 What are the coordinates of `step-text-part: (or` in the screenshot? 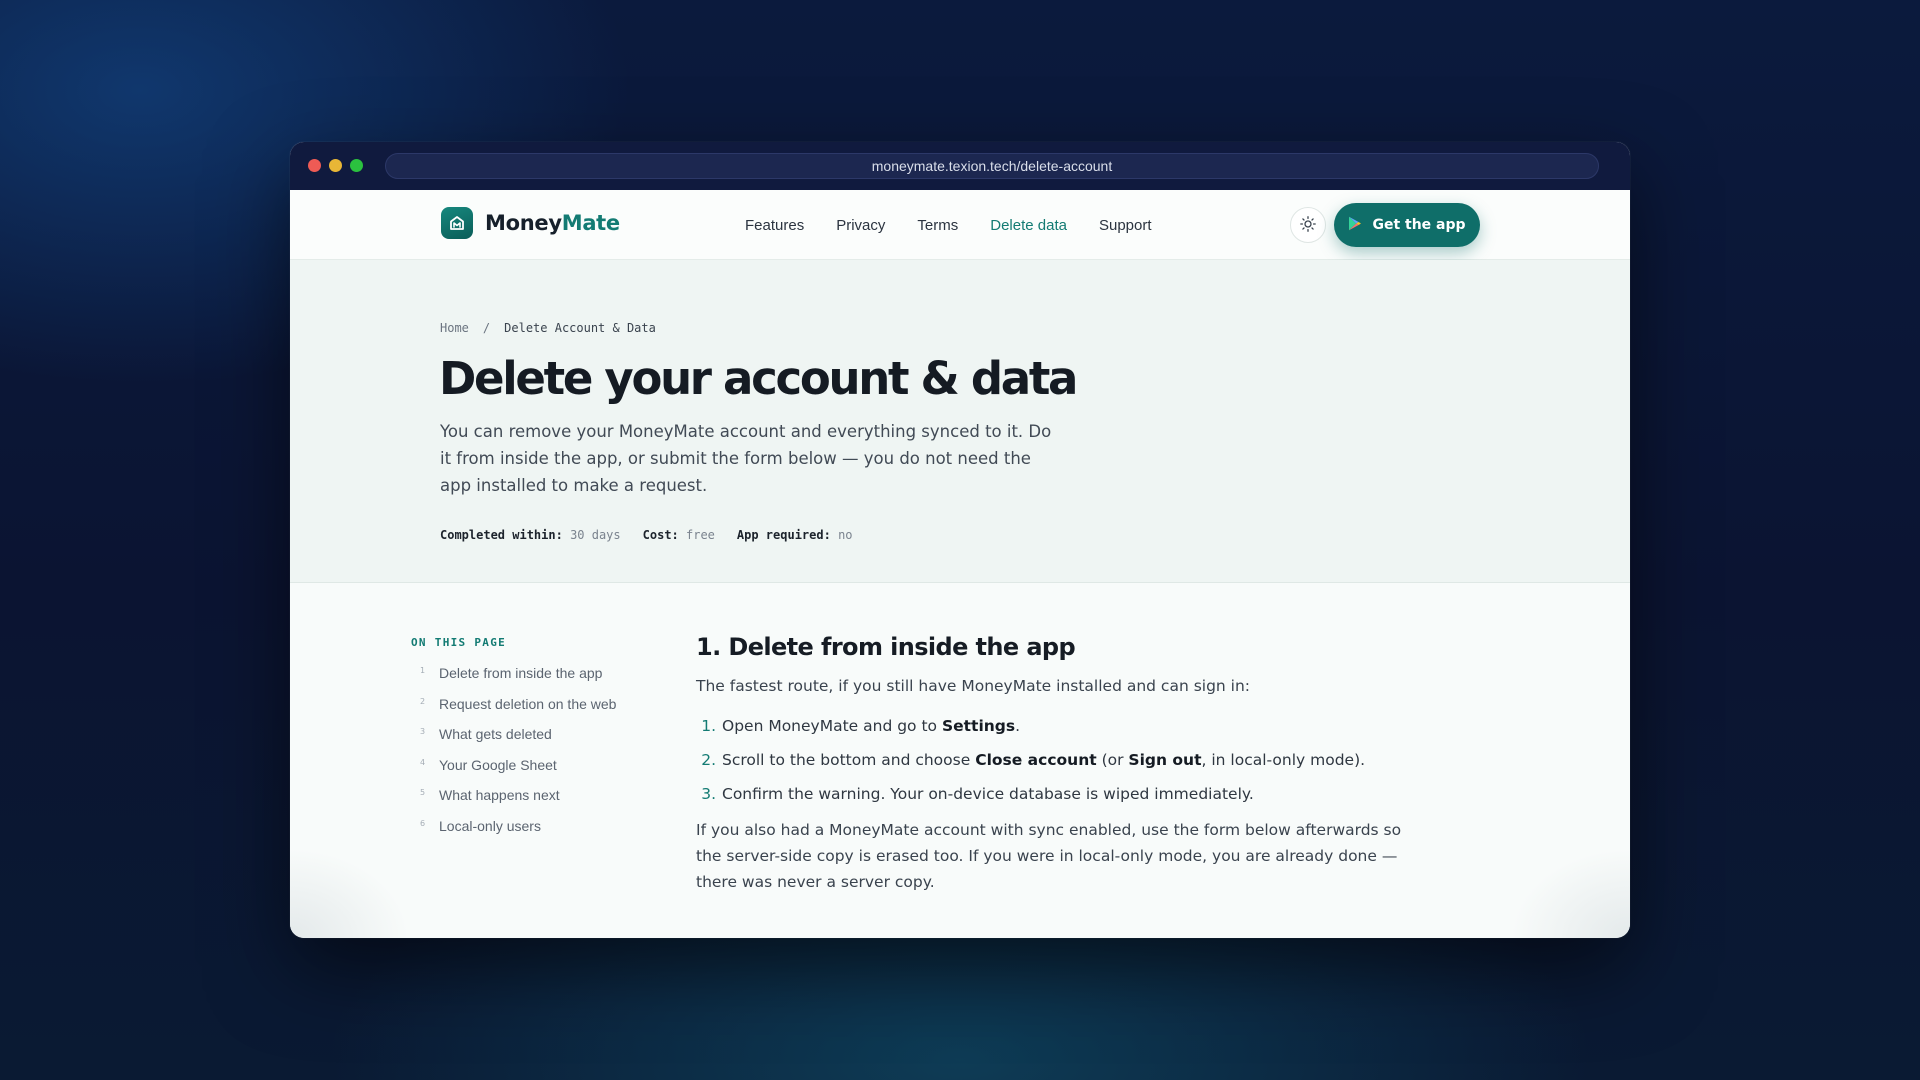 It's located at (1112, 760).